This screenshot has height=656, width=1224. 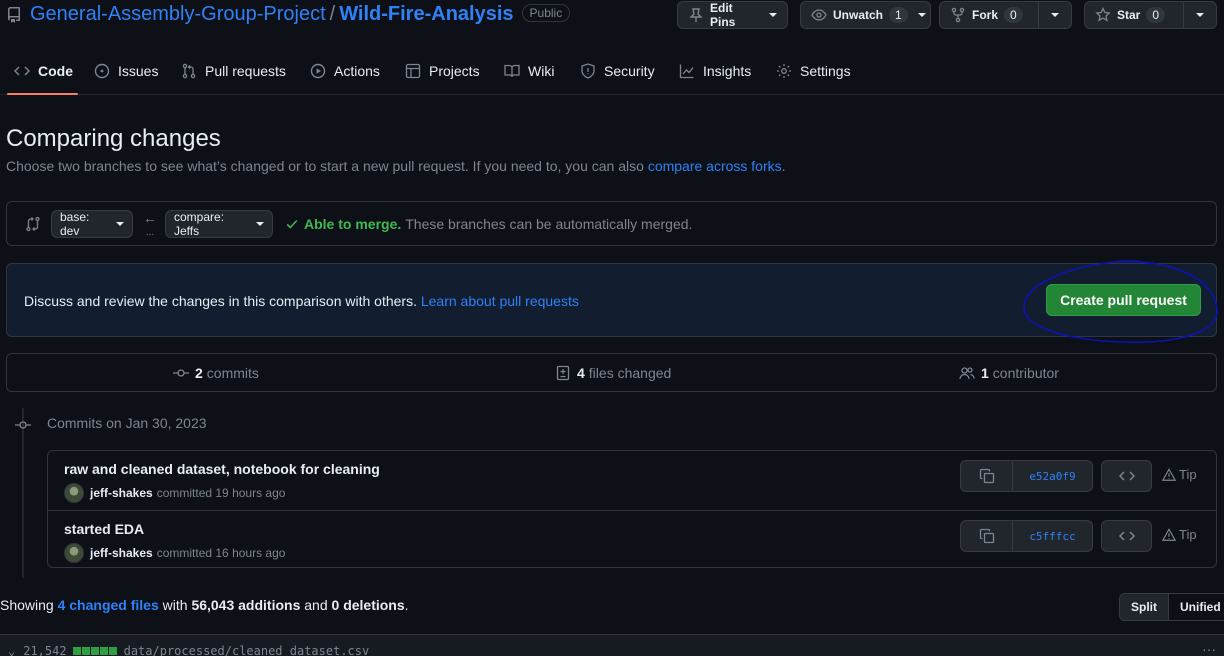 I want to click on edit-pins-button: Edit Pins, so click(x=732, y=15).